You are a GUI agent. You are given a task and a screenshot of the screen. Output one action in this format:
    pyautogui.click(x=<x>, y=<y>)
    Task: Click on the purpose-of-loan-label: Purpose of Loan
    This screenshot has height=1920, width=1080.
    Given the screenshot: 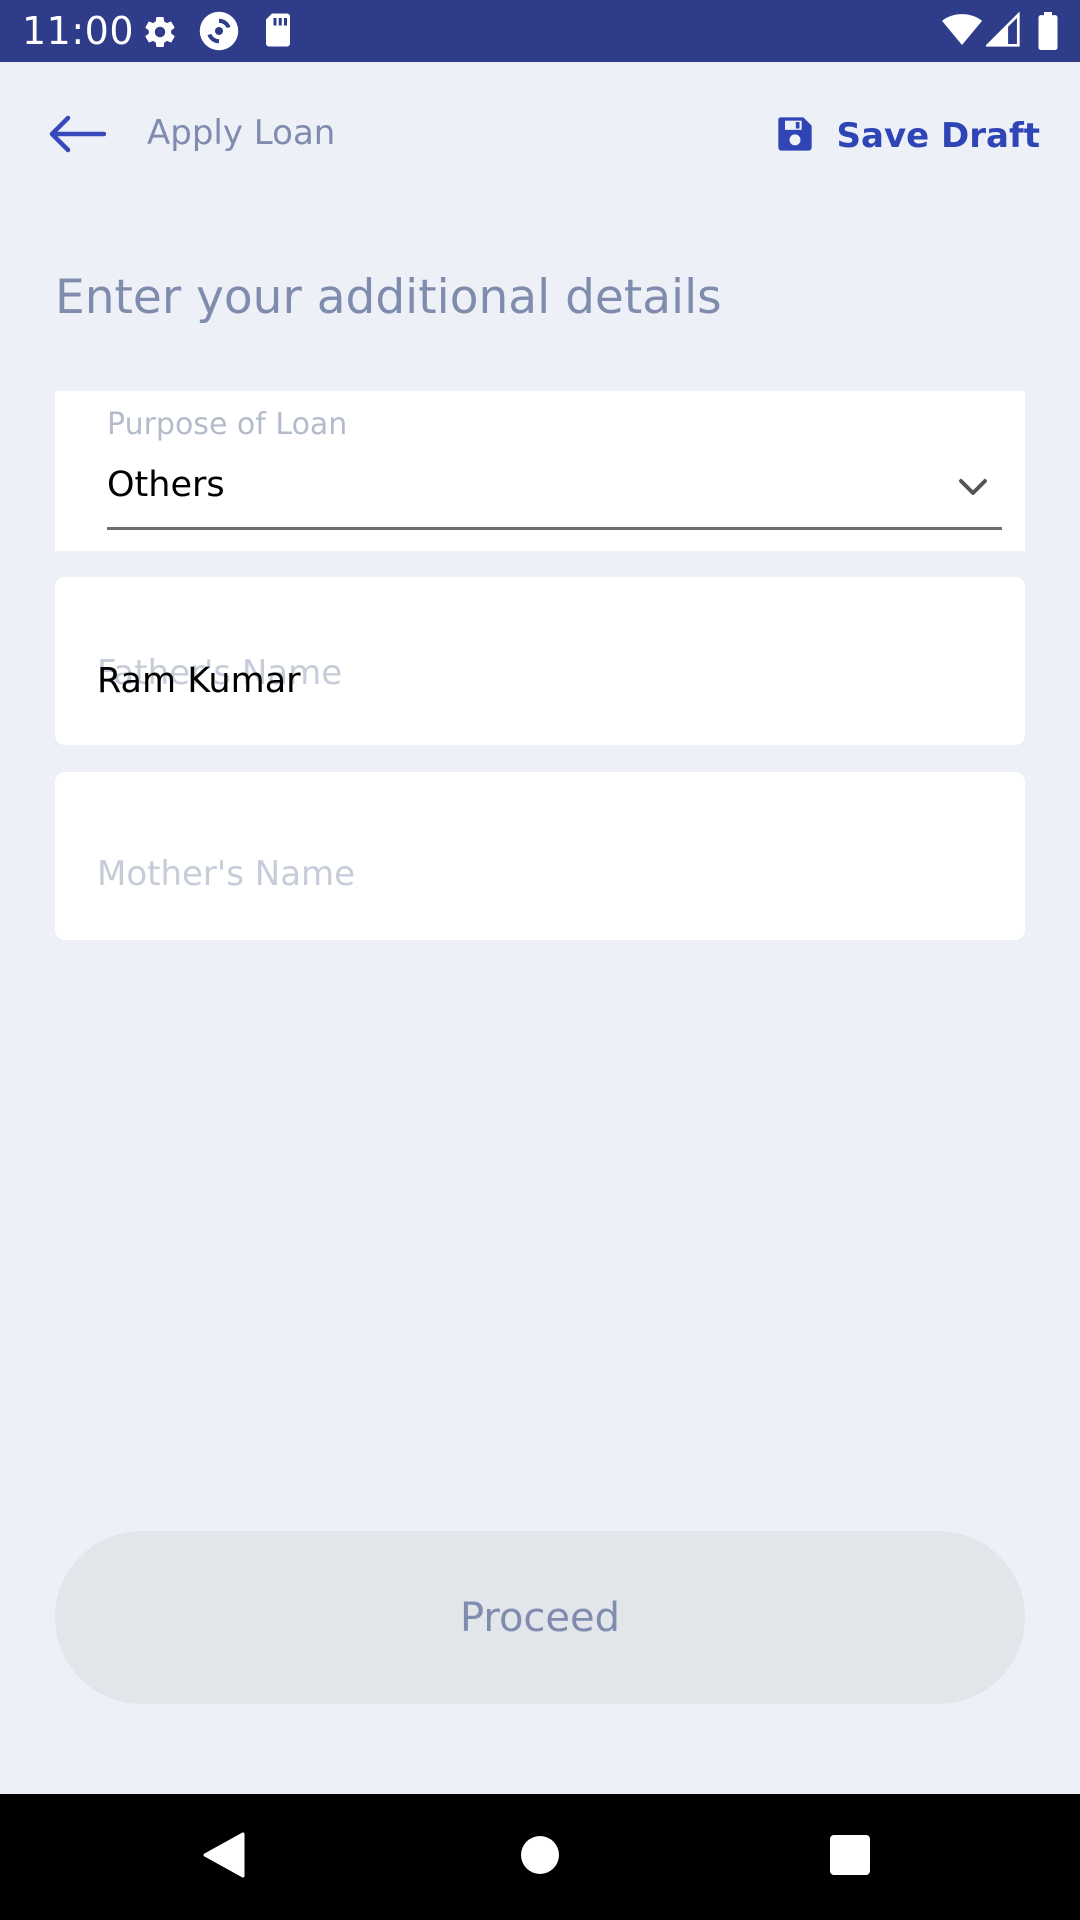 What is the action you would take?
    pyautogui.click(x=227, y=424)
    